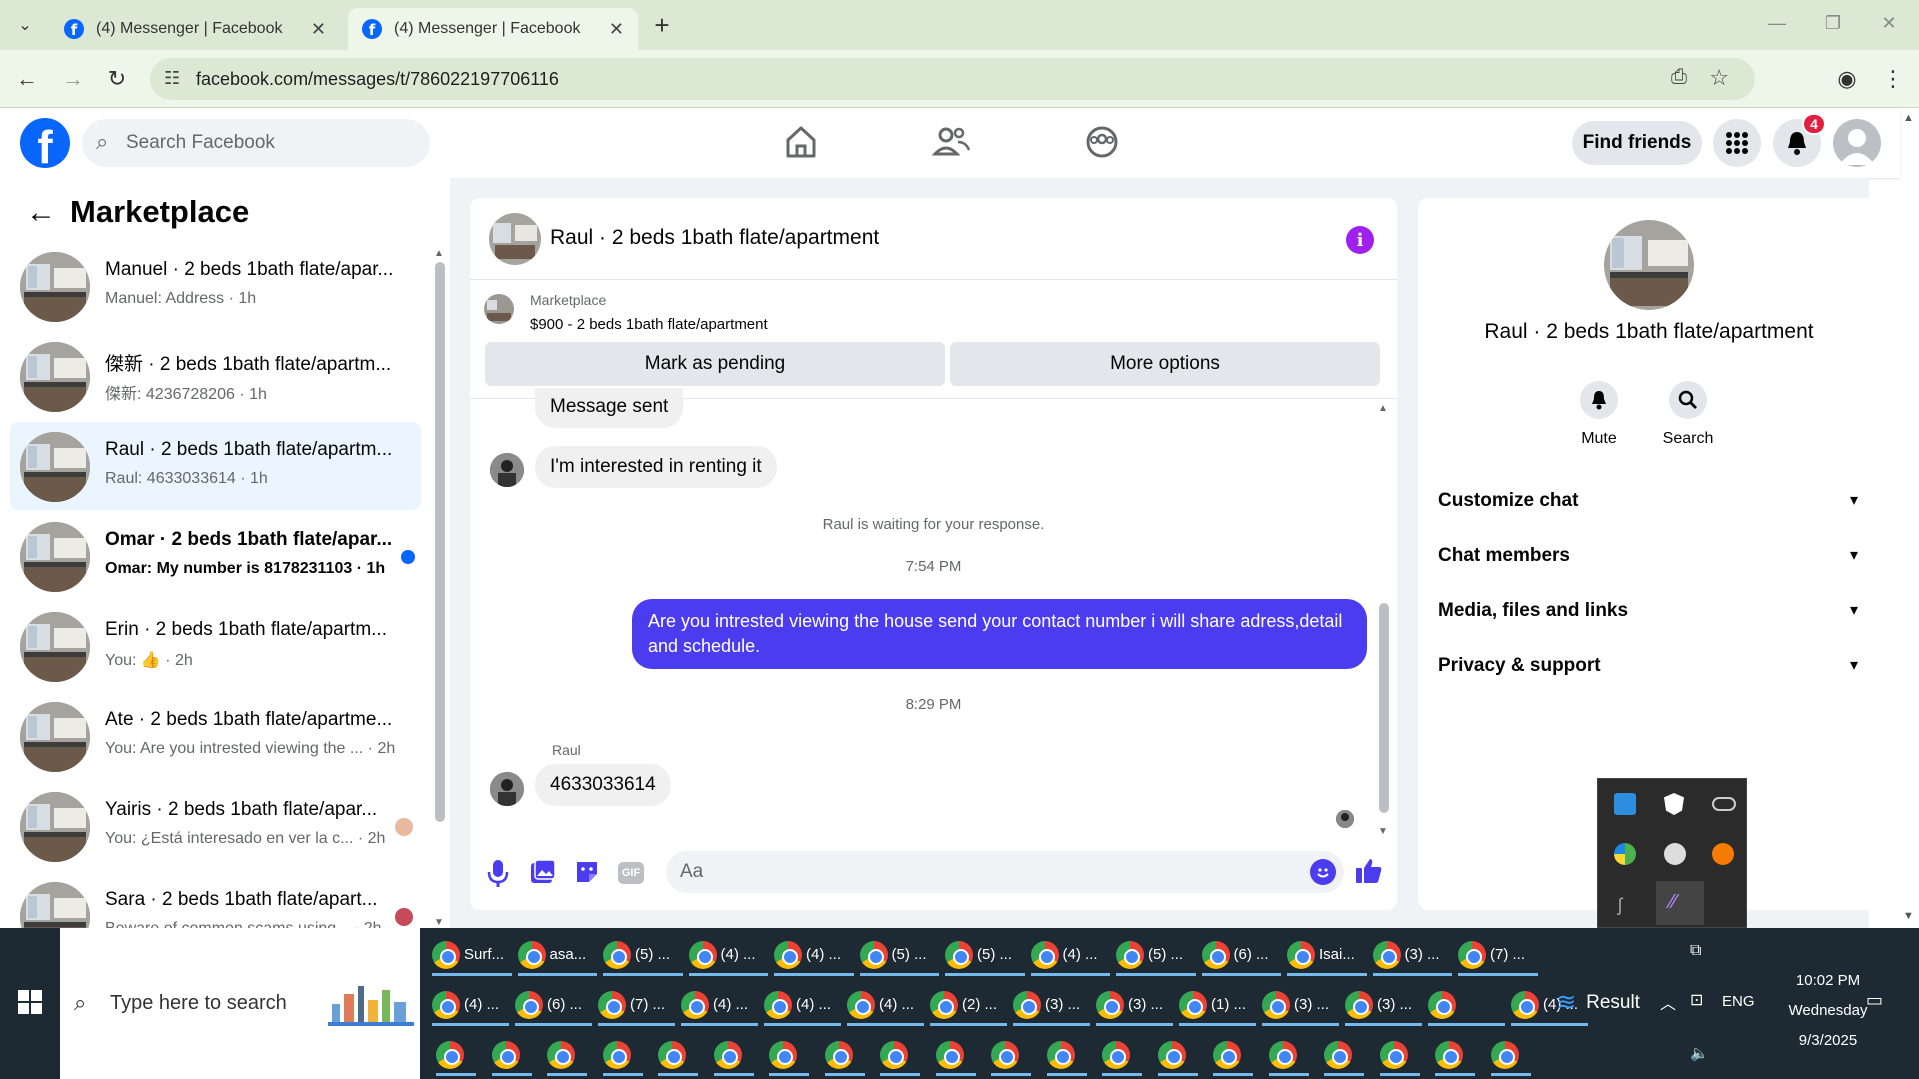 This screenshot has height=1079, width=1919. I want to click on minimize-icon: —, so click(1777, 23).